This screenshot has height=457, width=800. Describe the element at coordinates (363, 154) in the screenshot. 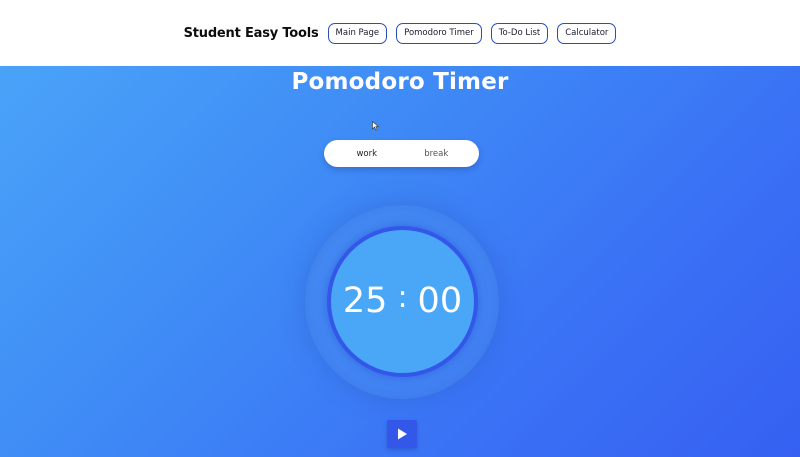

I see `mode-option-work: work` at that location.